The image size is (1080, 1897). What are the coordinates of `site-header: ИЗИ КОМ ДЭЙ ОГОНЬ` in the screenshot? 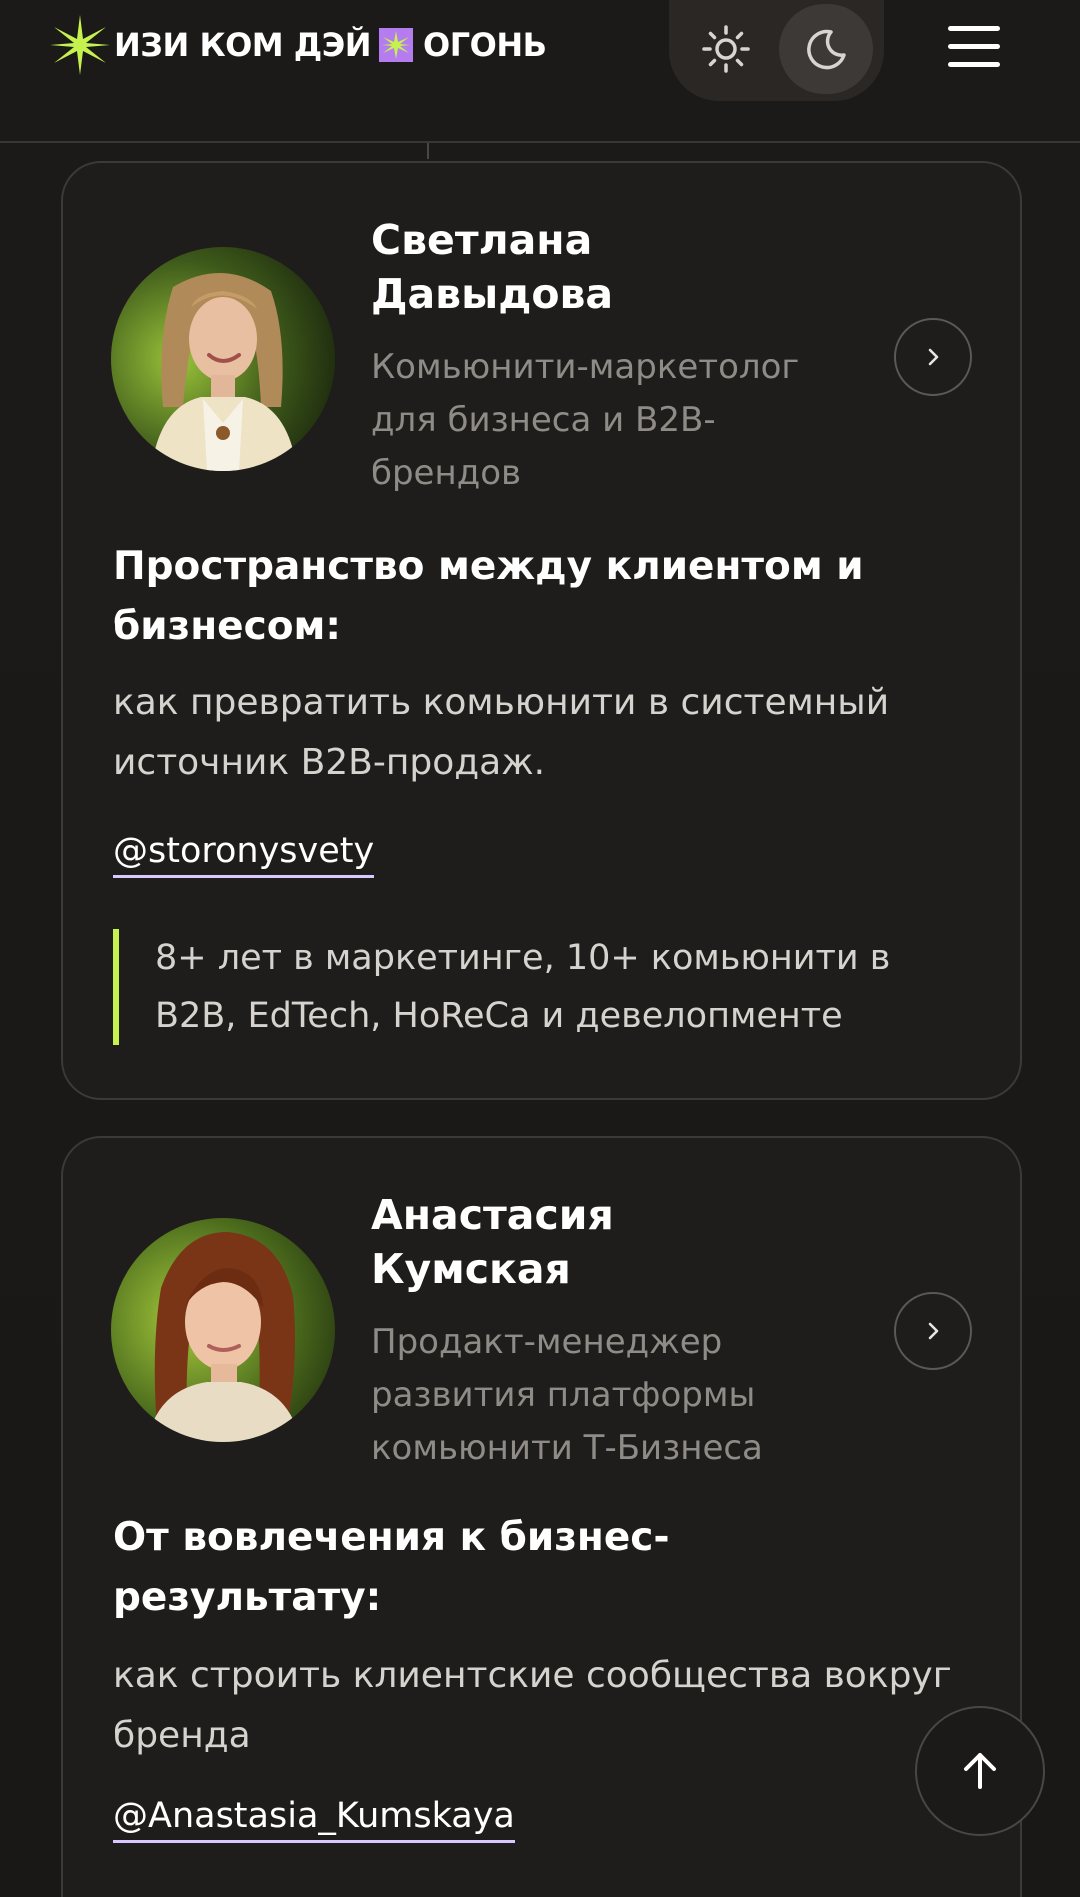 It's located at (540, 71).